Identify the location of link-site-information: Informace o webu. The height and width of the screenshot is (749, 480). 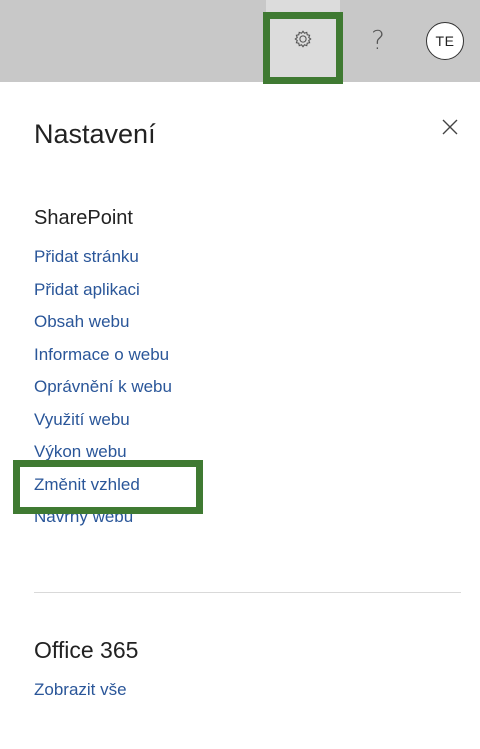
(101, 354).